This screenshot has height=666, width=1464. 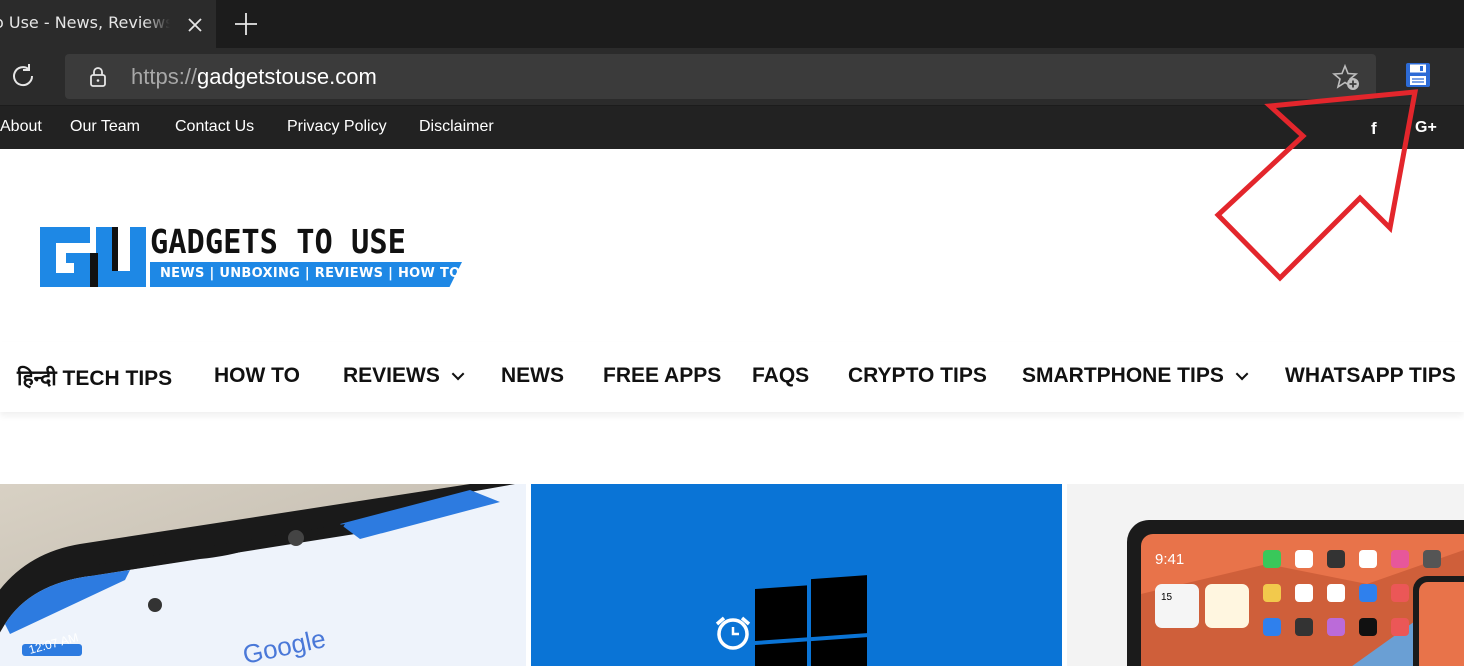 What do you see at coordinates (246, 24) in the screenshot?
I see `new-tab-plus-icon` at bounding box center [246, 24].